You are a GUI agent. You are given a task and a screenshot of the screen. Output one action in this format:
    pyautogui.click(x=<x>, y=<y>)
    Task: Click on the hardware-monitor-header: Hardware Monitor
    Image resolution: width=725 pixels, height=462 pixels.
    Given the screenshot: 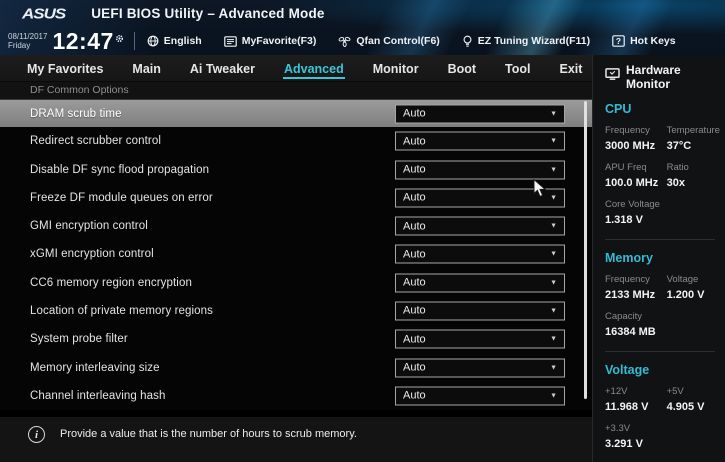 What is the action you would take?
    pyautogui.click(x=660, y=77)
    